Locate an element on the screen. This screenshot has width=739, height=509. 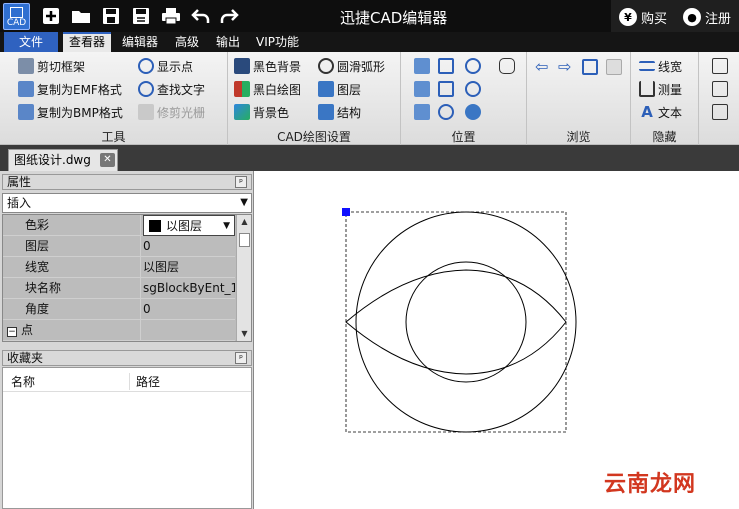
scroll-down-icon: ▼ is located at coordinates (244, 334).